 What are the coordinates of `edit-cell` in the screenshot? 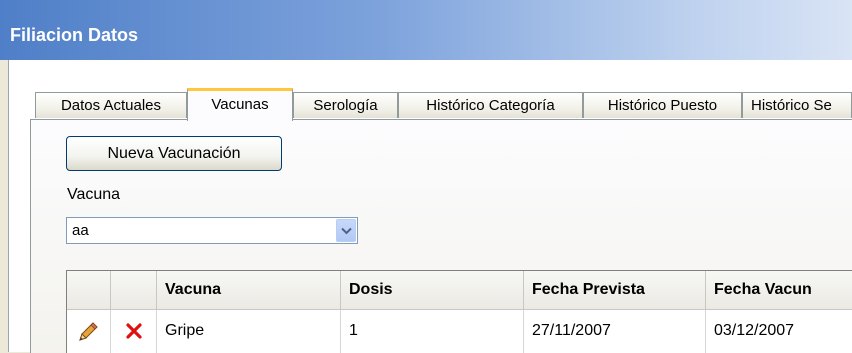 It's located at (89, 331).